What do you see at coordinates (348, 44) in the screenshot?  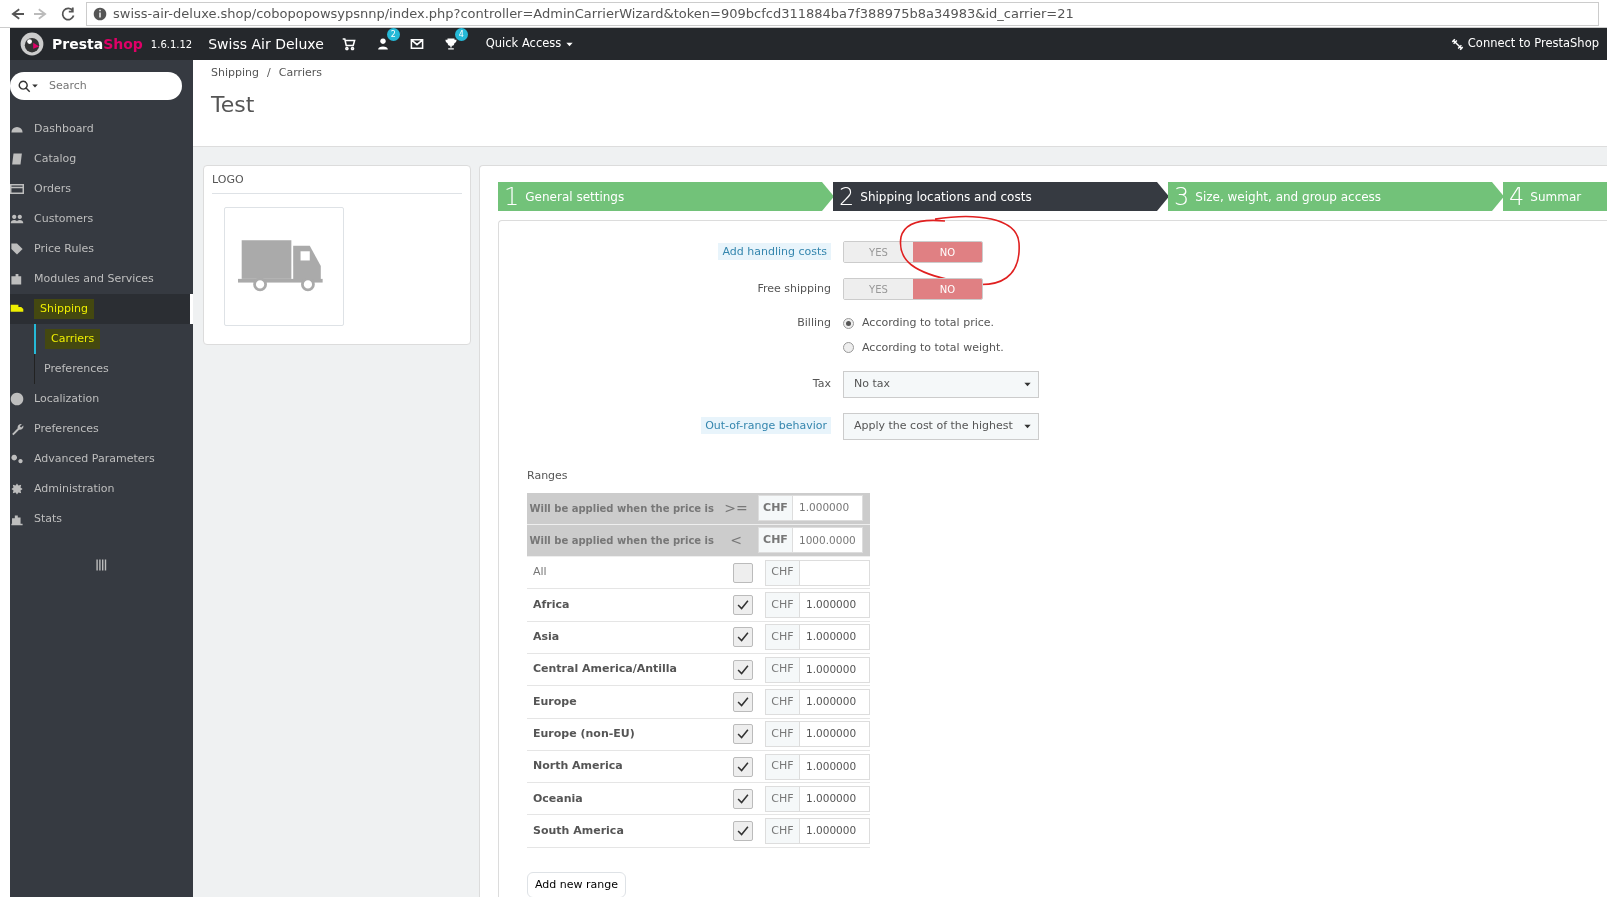 I see `cart-icon` at bounding box center [348, 44].